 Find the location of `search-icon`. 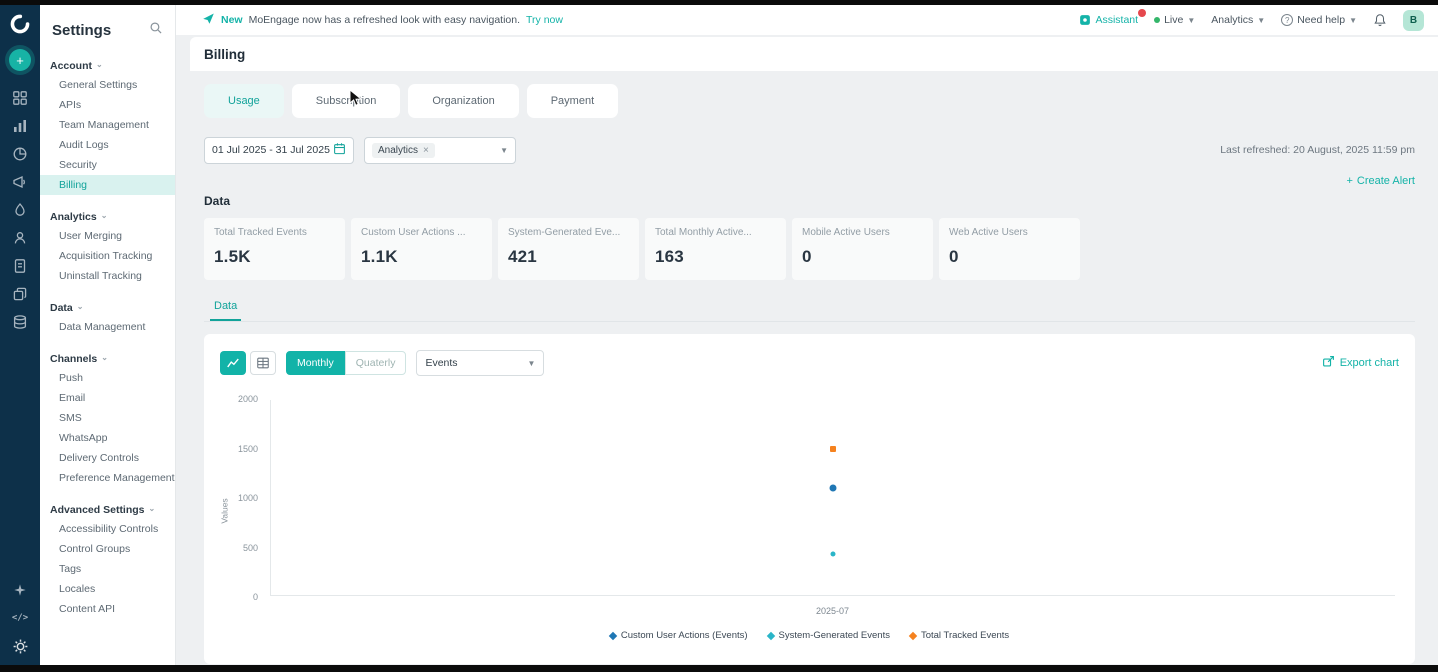

search-icon is located at coordinates (156, 30).